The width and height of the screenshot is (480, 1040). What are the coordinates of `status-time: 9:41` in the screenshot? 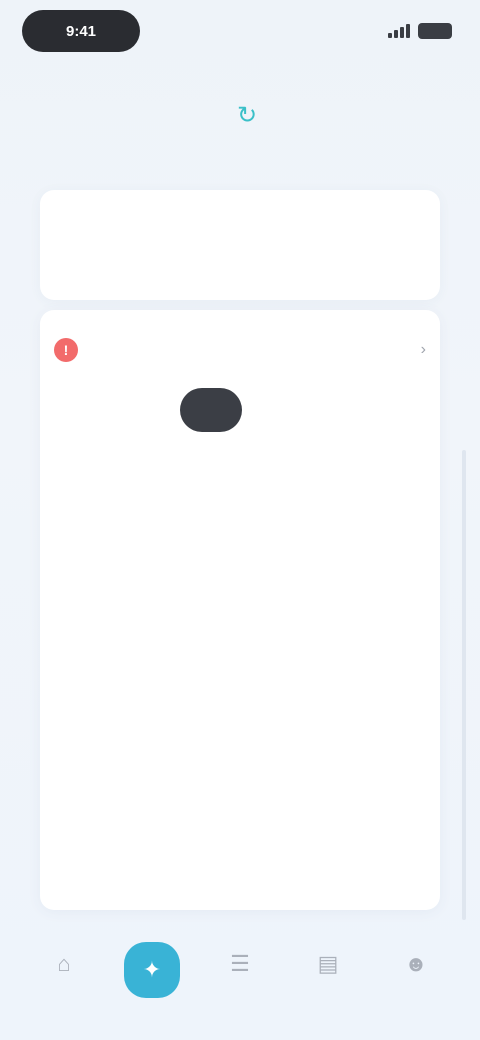 It's located at (81, 31).